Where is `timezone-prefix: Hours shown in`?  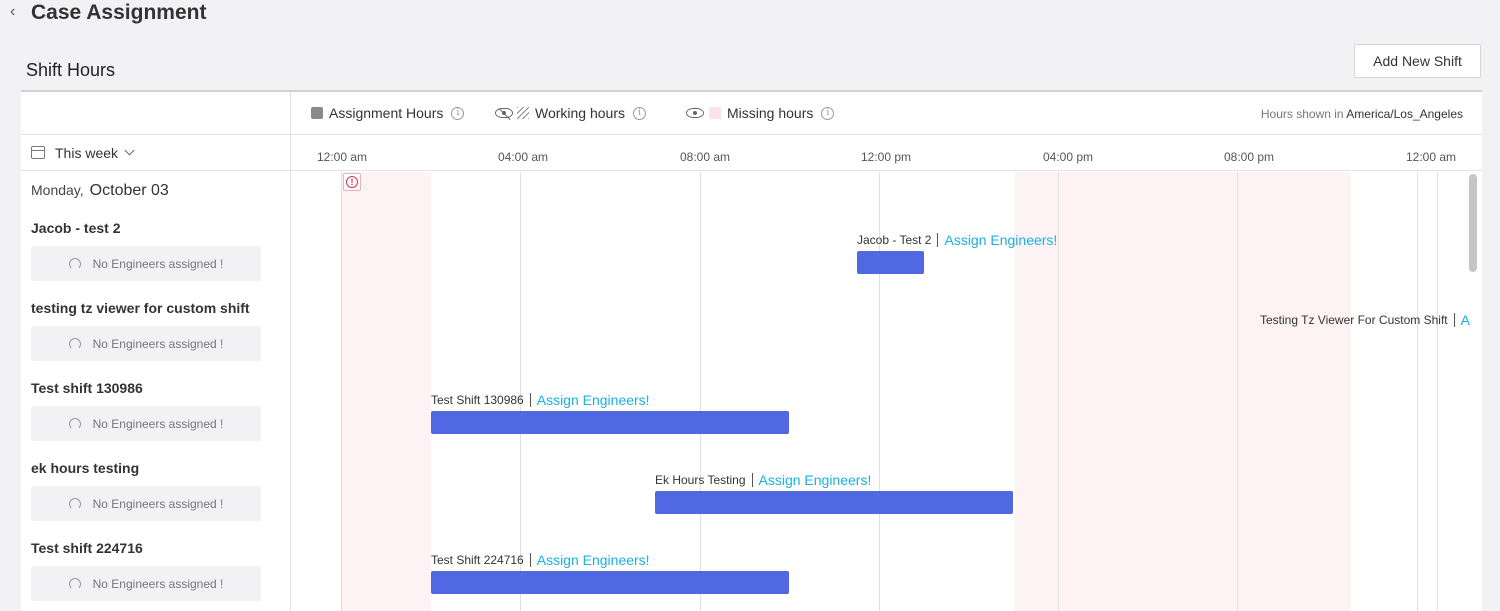 timezone-prefix: Hours shown in is located at coordinates (1302, 114).